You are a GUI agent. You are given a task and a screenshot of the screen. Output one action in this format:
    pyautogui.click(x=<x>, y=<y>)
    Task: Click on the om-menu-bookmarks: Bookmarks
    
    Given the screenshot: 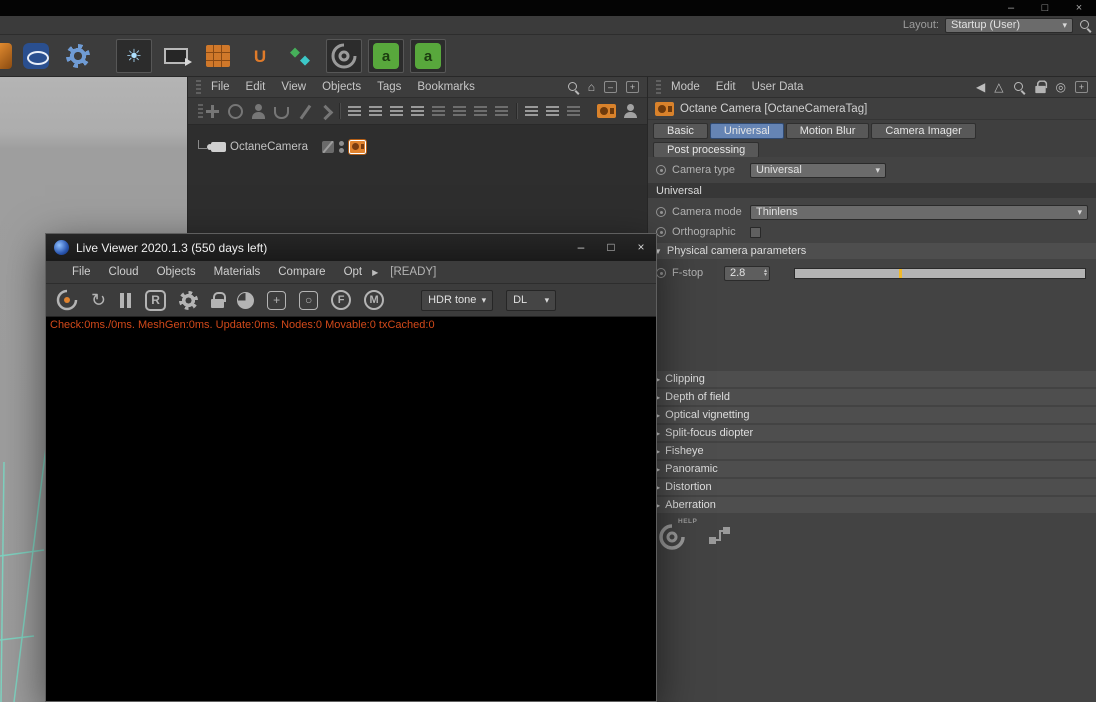 What is the action you would take?
    pyautogui.click(x=446, y=87)
    